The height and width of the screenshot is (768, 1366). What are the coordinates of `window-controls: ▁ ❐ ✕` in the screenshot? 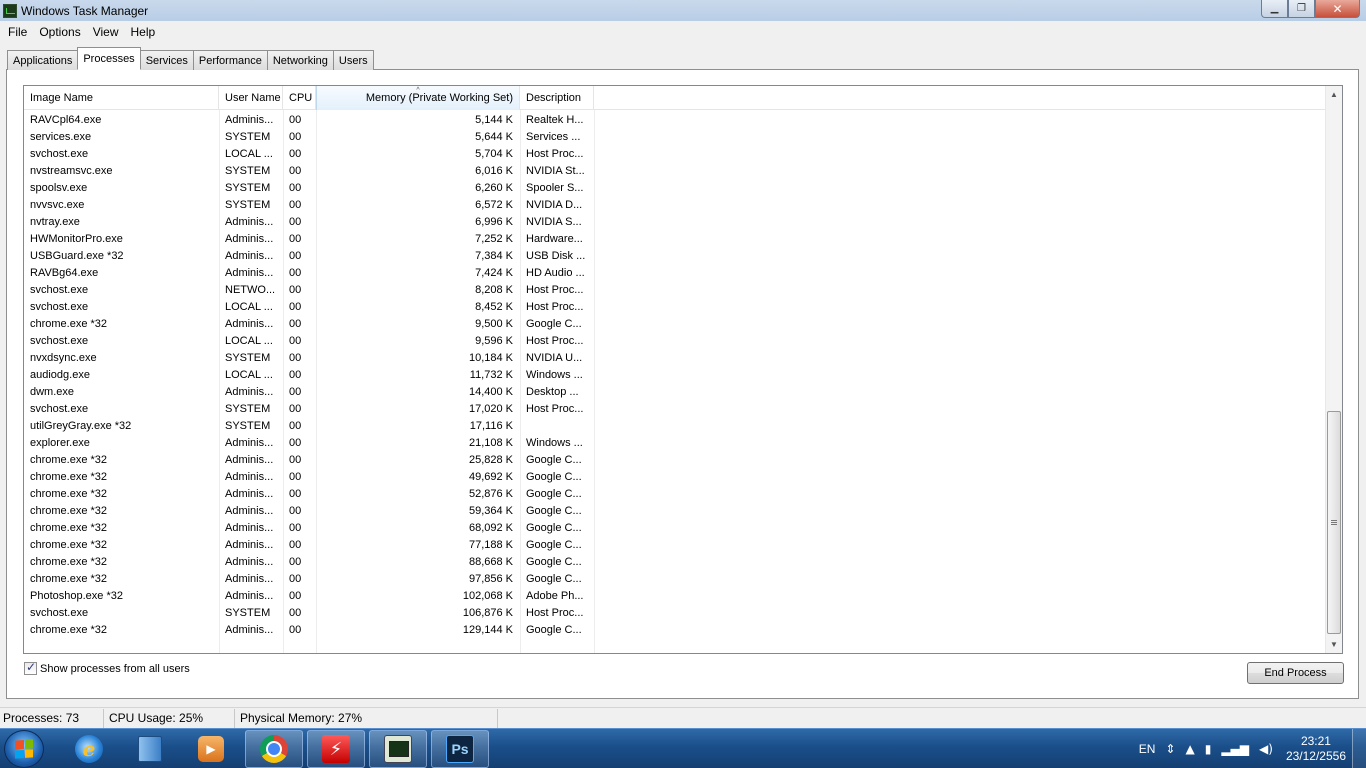 It's located at (1310, 9).